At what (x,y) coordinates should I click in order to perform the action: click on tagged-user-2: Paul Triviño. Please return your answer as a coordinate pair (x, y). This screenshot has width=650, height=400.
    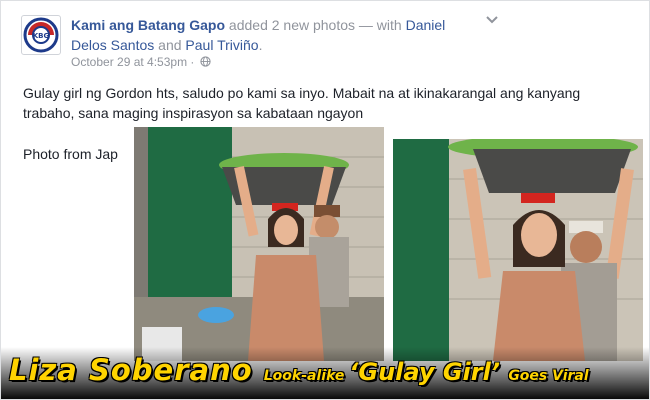
    Looking at the image, I should click on (221, 45).